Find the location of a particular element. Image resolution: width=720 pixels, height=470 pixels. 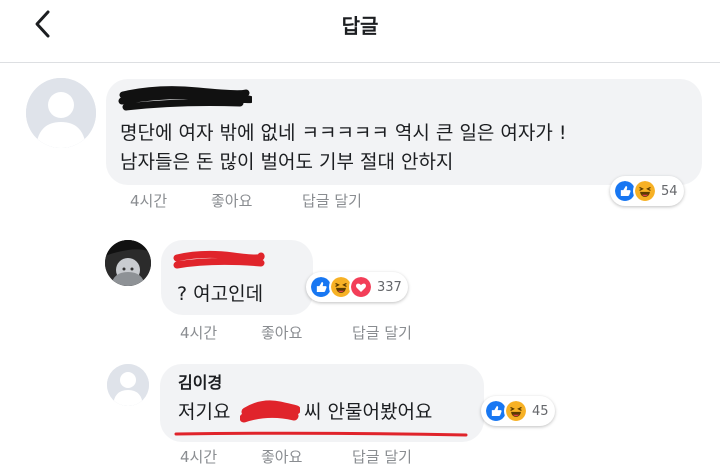

comment-text-line: 명단에 여자 밖에 없네 ㅋㅋㅋㅋㅋ 역시 큰 일은 여자가 ! is located at coordinates (343, 133).